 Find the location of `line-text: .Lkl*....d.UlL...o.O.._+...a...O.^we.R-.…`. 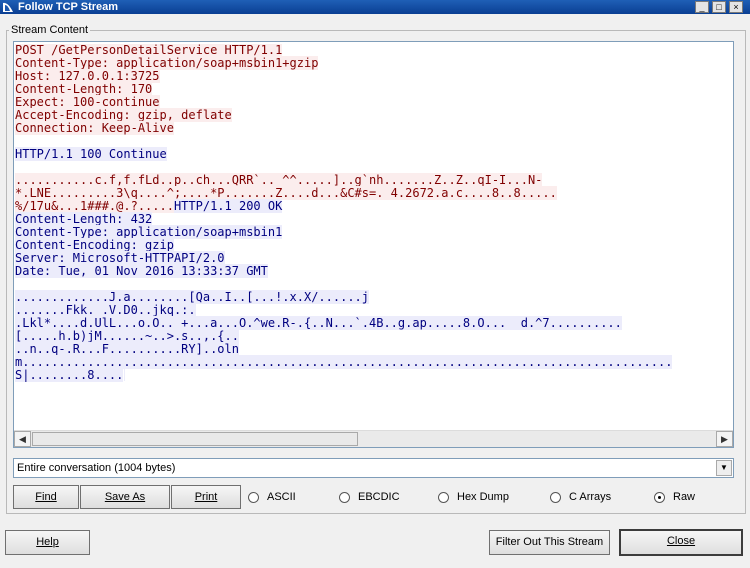

line-text: .Lkl*....d.UlL...o.O.._+...a...O.^we.R-.… is located at coordinates (318, 323).